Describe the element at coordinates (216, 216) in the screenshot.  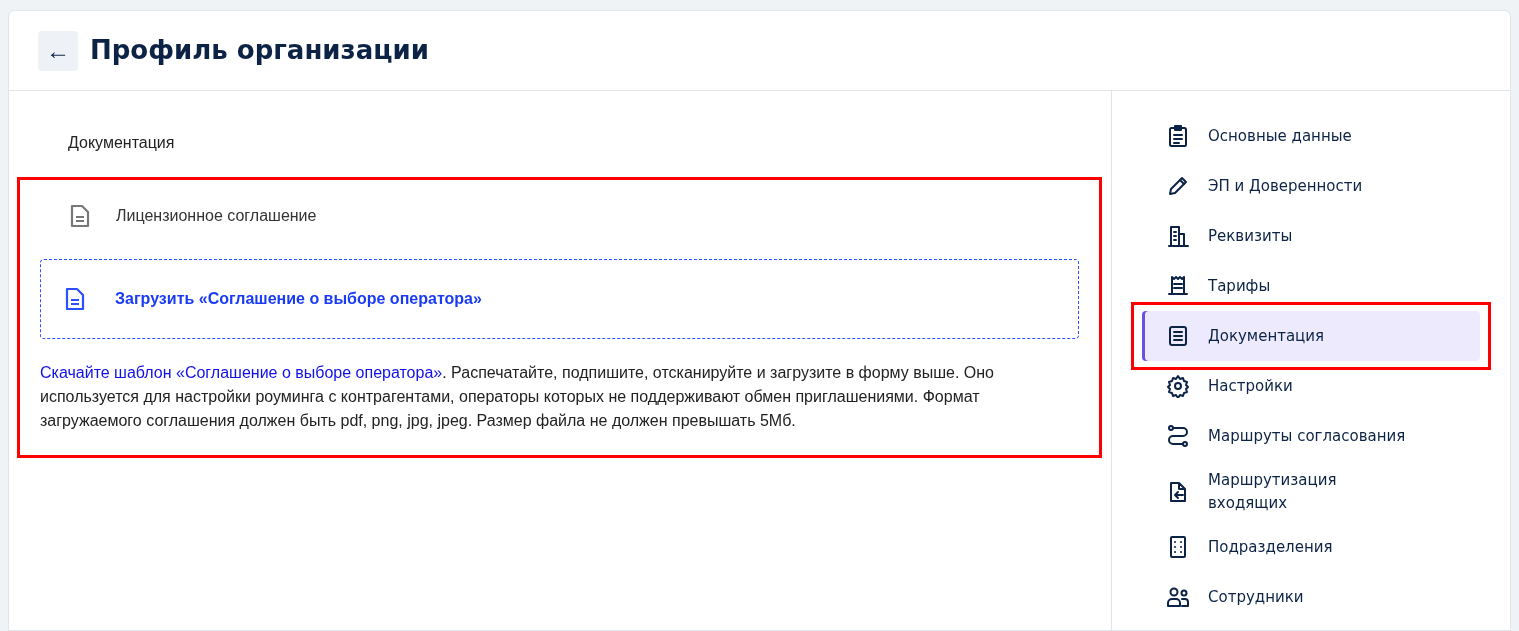
I see `document-link: Лицензионное соглашение` at that location.